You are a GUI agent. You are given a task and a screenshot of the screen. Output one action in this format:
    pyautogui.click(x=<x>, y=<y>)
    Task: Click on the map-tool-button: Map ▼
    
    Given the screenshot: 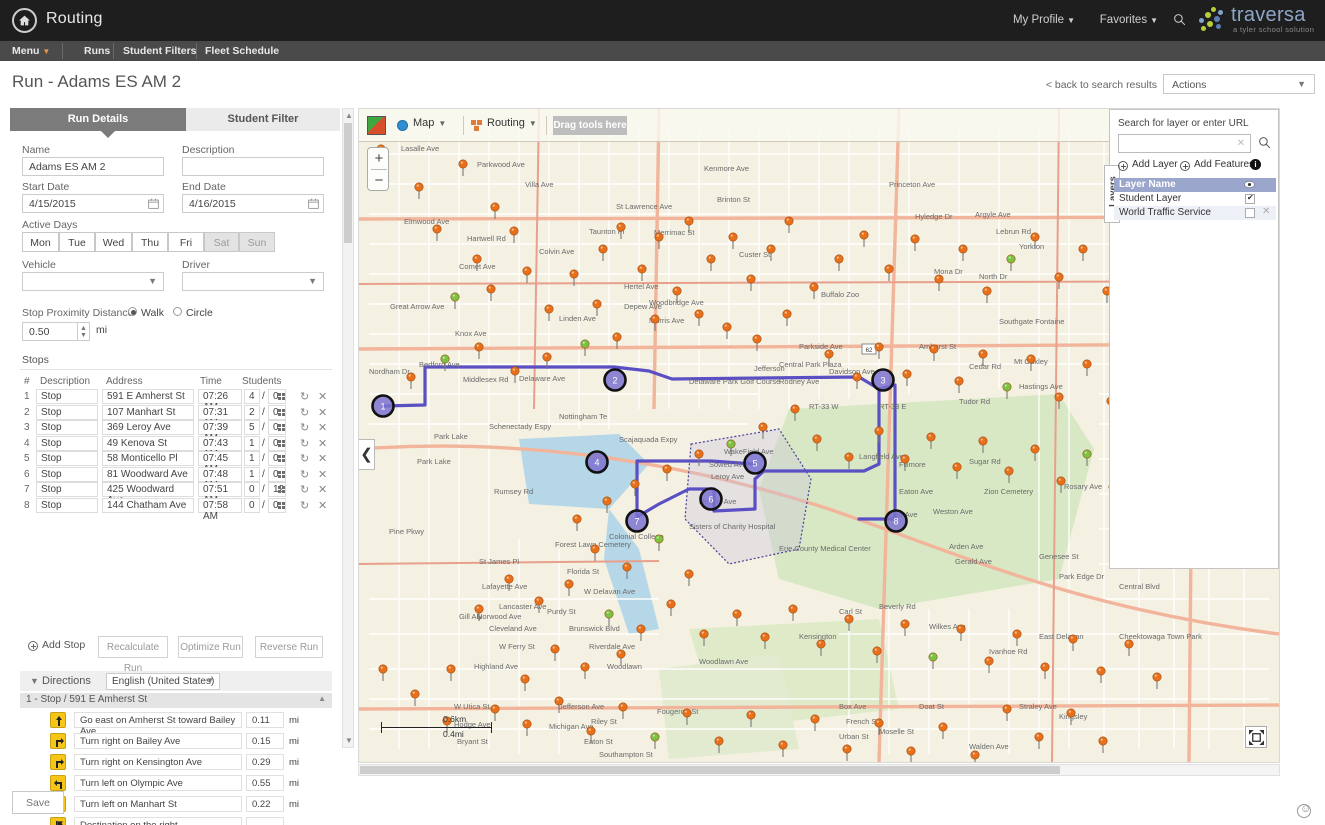 What is the action you would take?
    pyautogui.click(x=429, y=126)
    